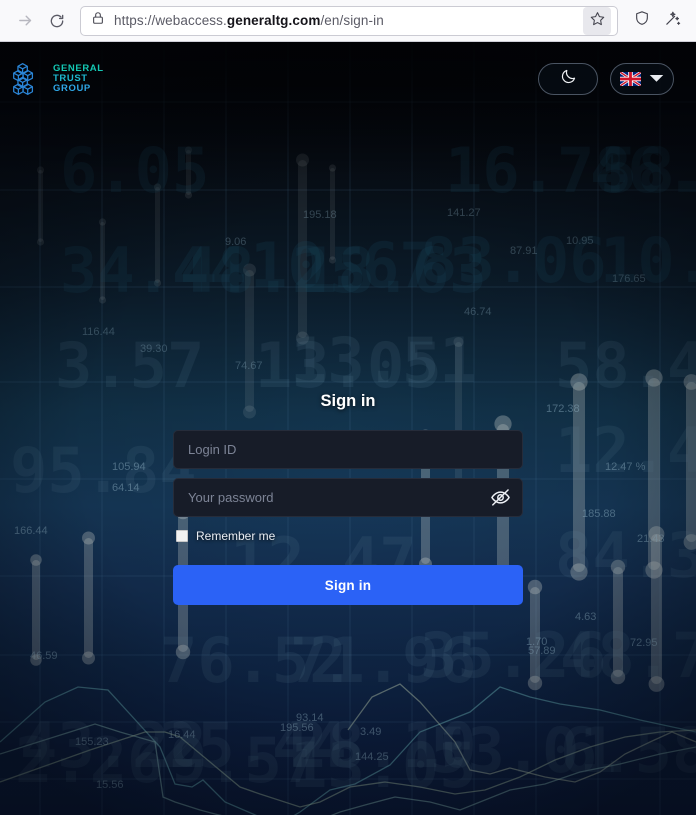 This screenshot has height=815, width=696. I want to click on svg-text: 6.05, so click(134, 170).